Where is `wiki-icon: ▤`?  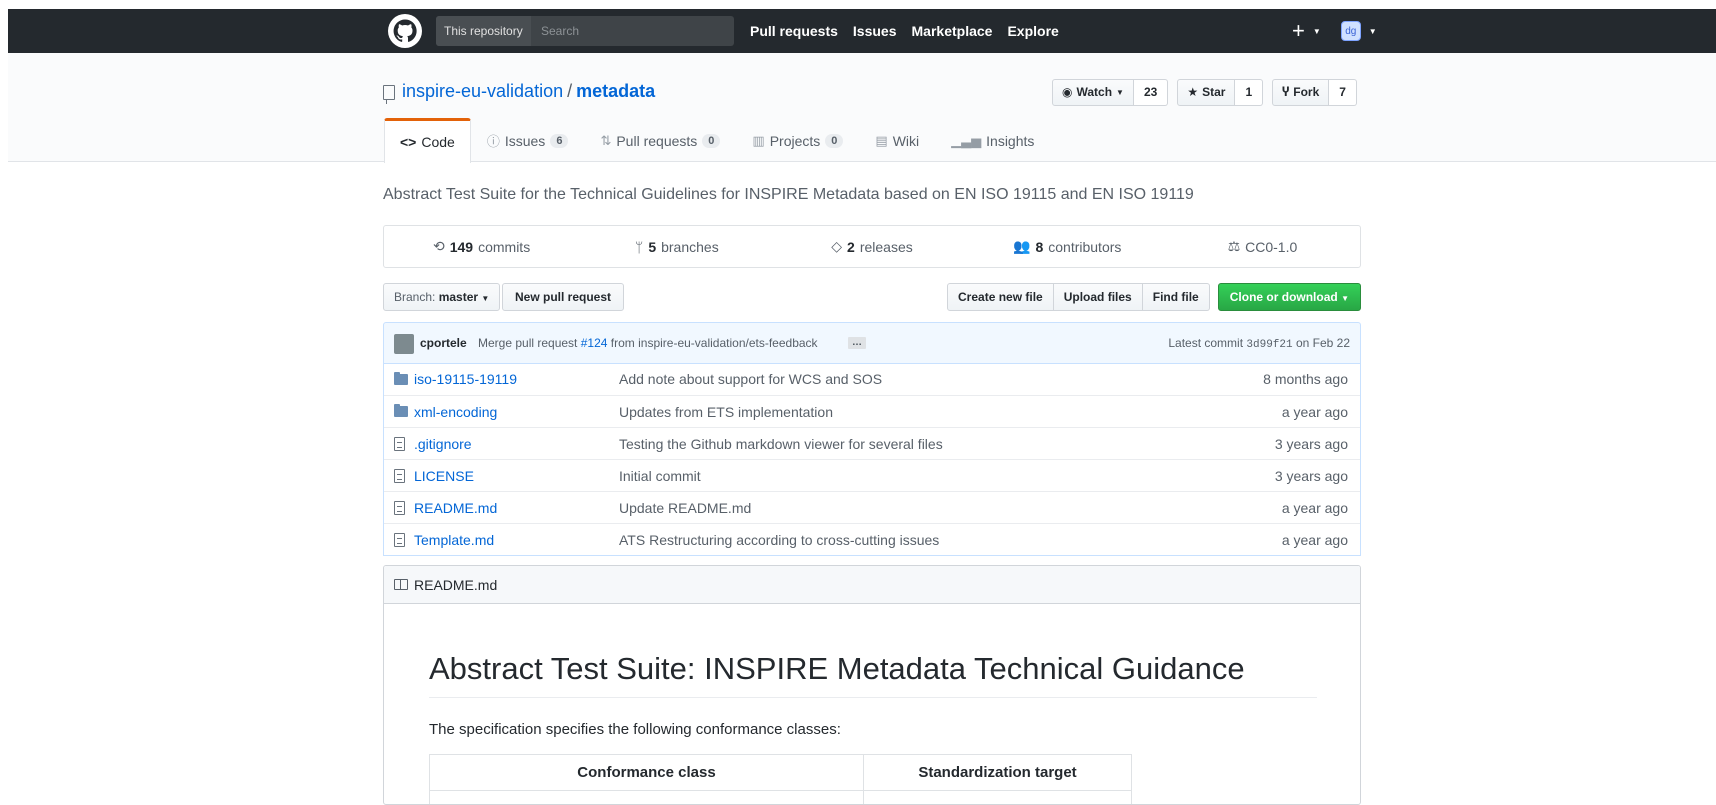
wiki-icon: ▤ is located at coordinates (881, 141).